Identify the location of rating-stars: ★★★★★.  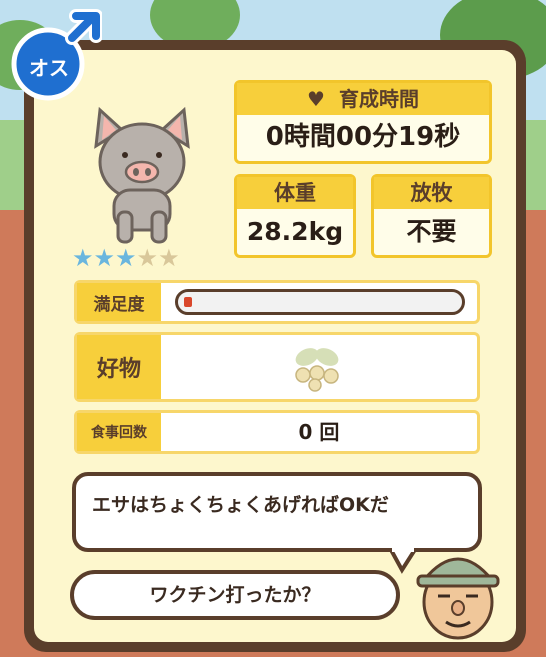
(126, 258).